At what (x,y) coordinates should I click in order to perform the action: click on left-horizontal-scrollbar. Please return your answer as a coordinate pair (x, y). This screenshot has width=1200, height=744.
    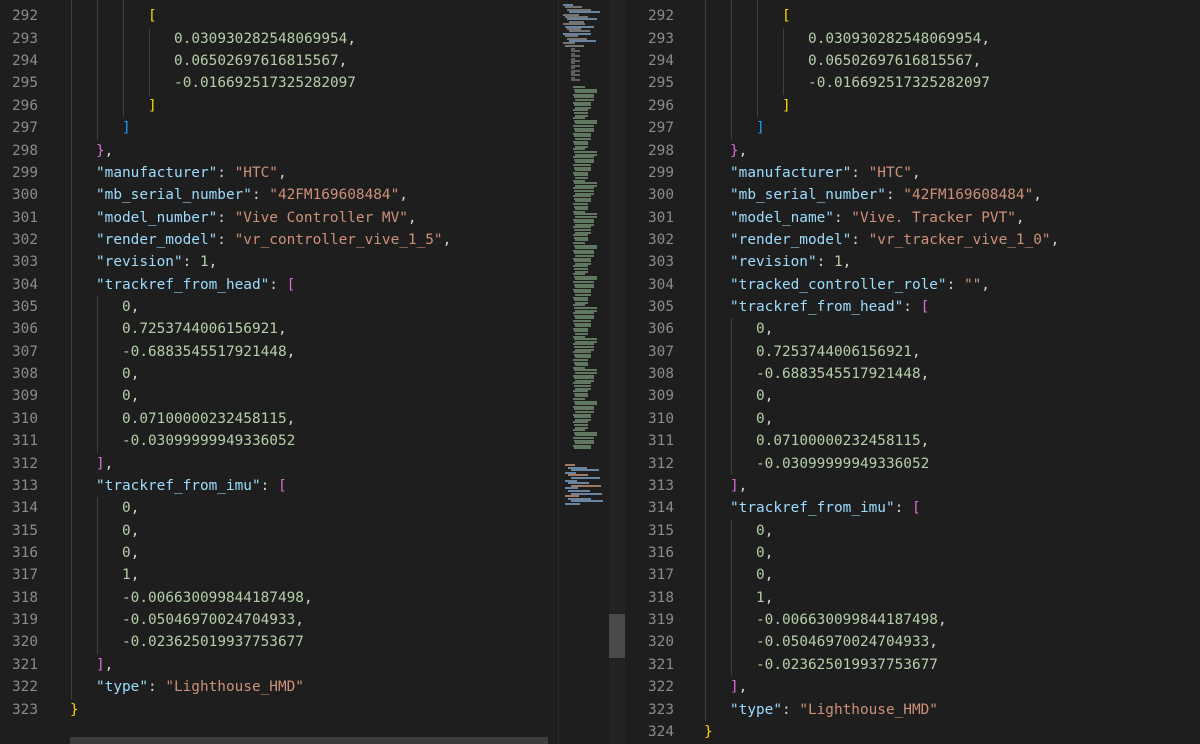
    Looking at the image, I should click on (309, 740).